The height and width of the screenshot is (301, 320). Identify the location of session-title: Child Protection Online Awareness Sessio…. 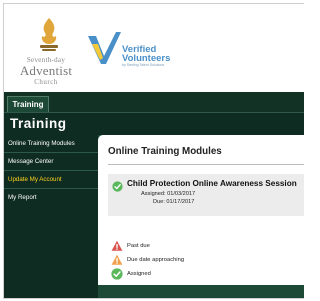
(212, 183).